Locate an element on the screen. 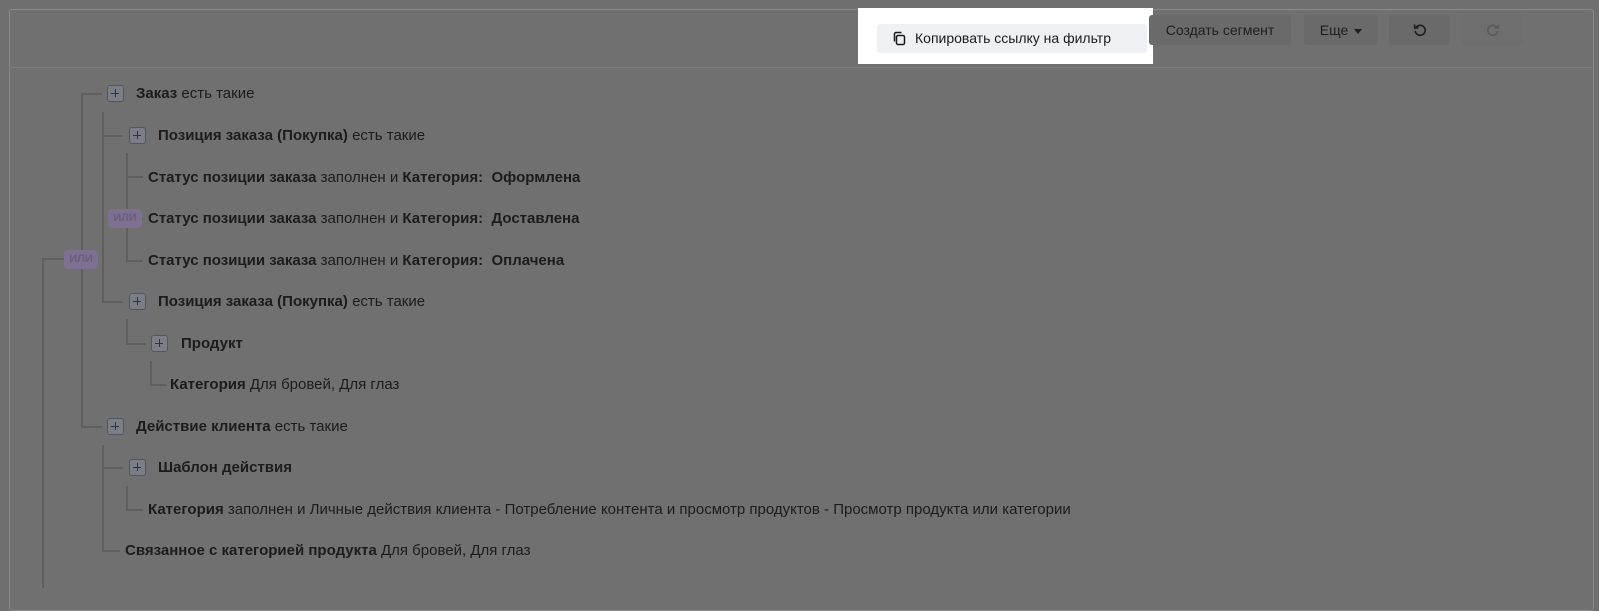 This screenshot has width=1599, height=611. more-dropdown-button: Еще is located at coordinates (1341, 30).